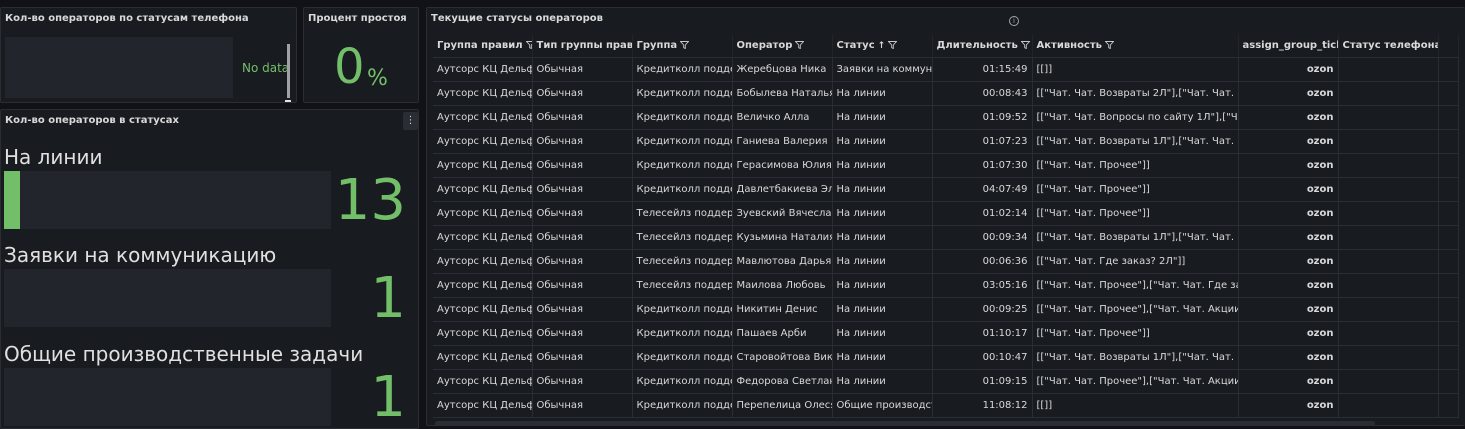 This screenshot has width=1465, height=429. What do you see at coordinates (1388, 46) in the screenshot?
I see `column-header: Статус телефона` at bounding box center [1388, 46].